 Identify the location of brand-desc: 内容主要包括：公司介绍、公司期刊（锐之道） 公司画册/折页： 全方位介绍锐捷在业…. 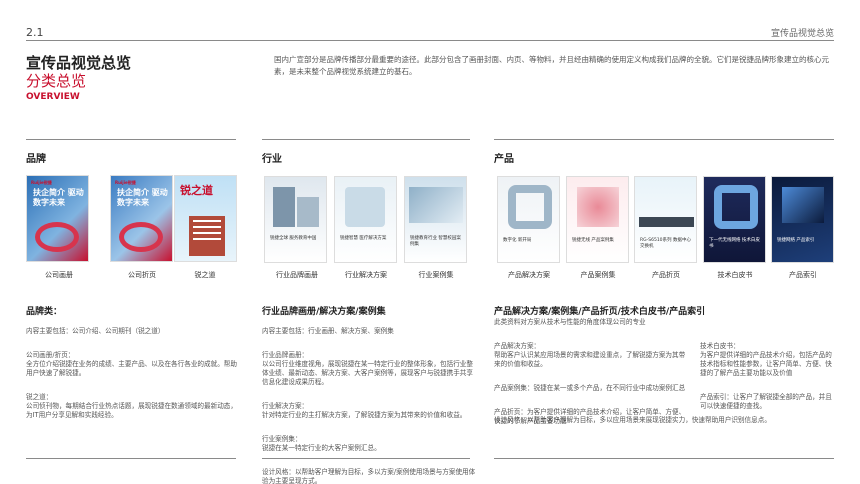
(134, 376).